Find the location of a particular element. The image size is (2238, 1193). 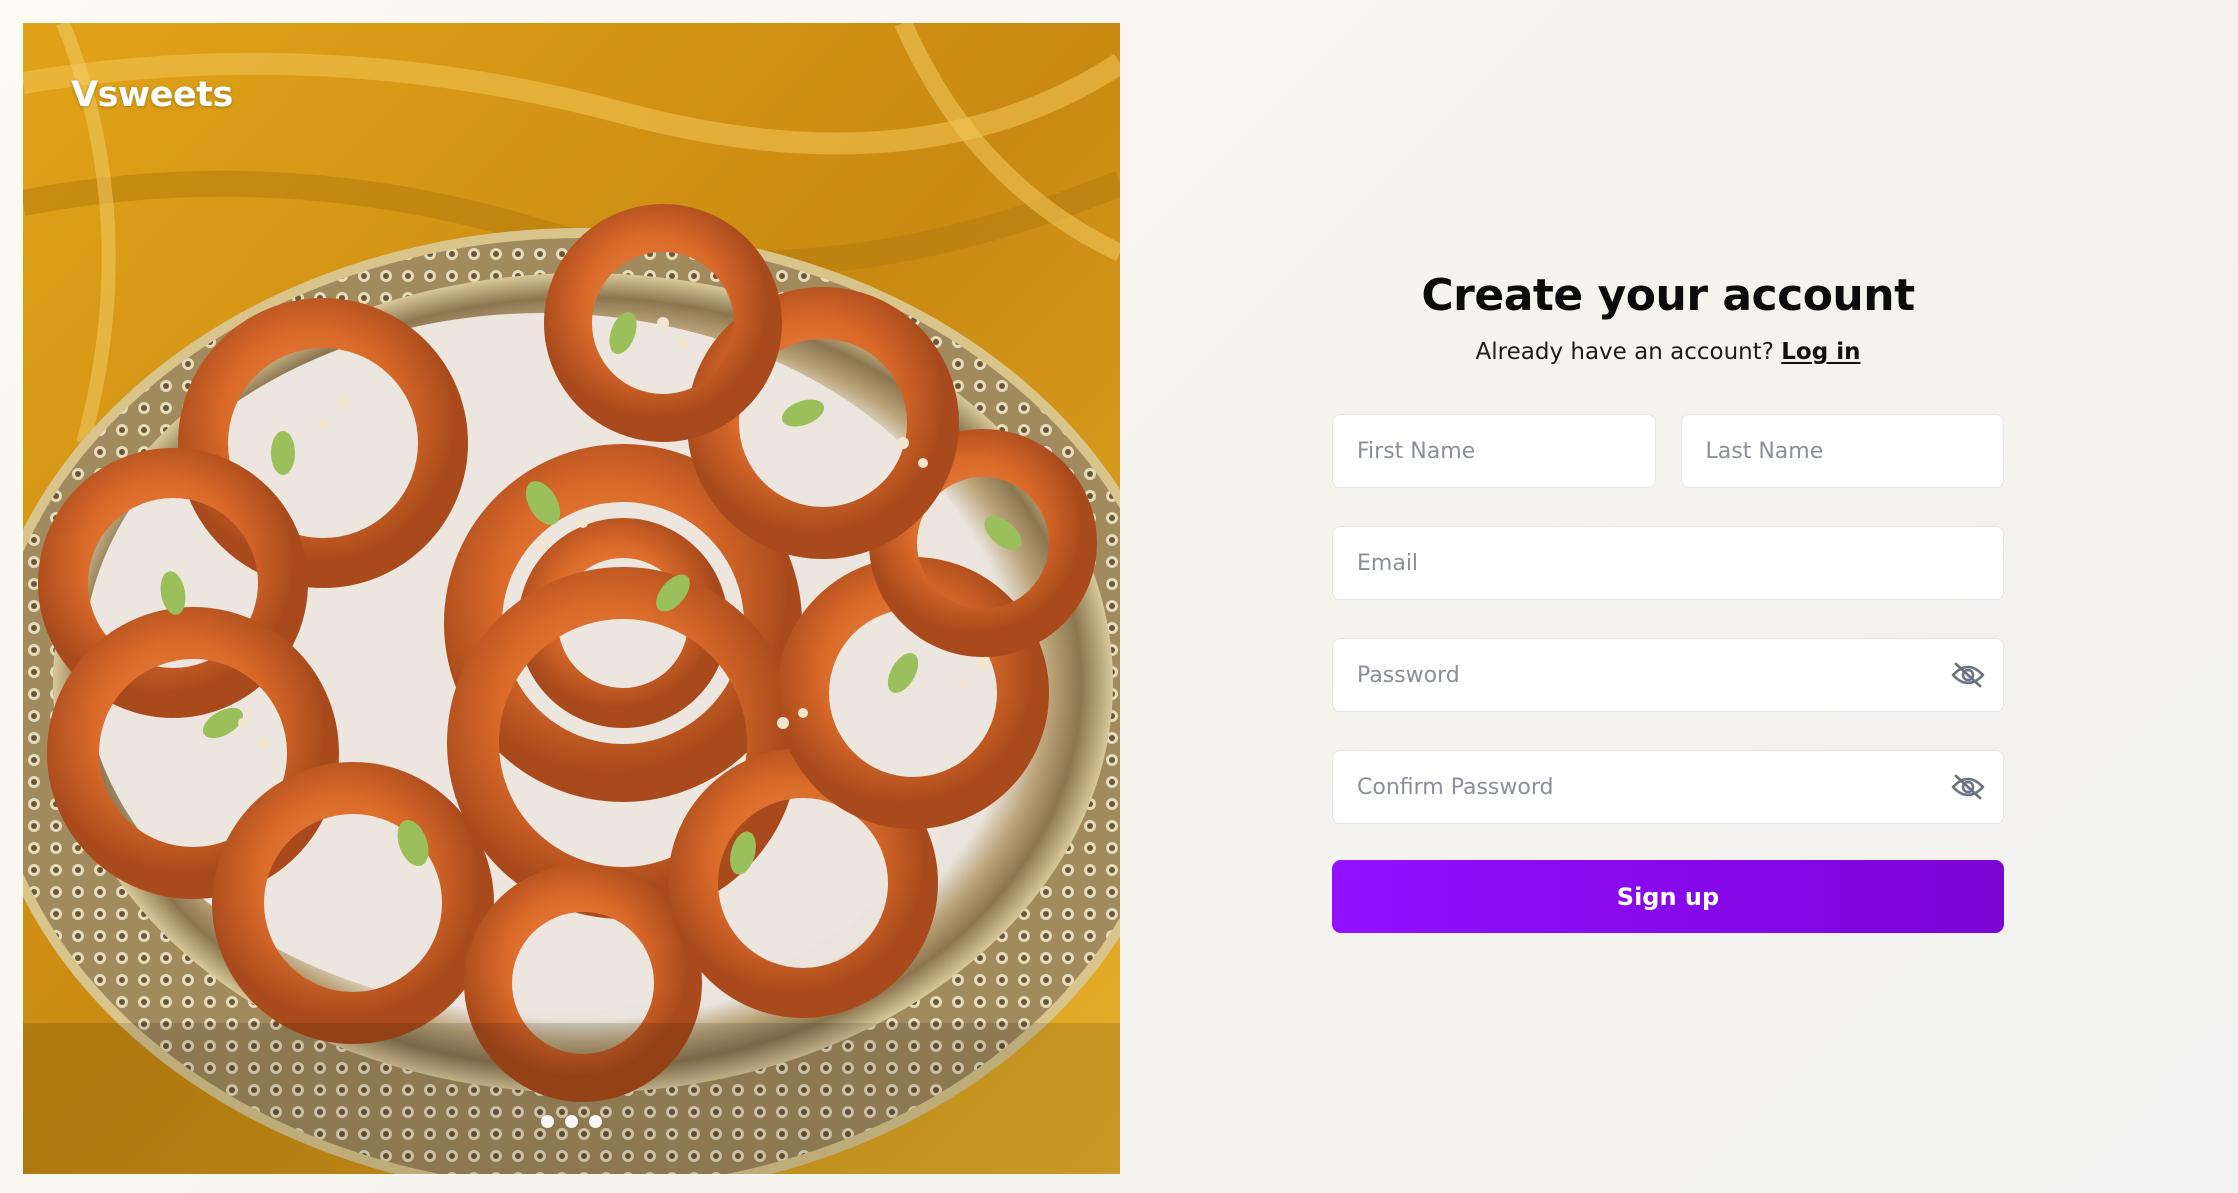

password-input is located at coordinates (1668, 675).